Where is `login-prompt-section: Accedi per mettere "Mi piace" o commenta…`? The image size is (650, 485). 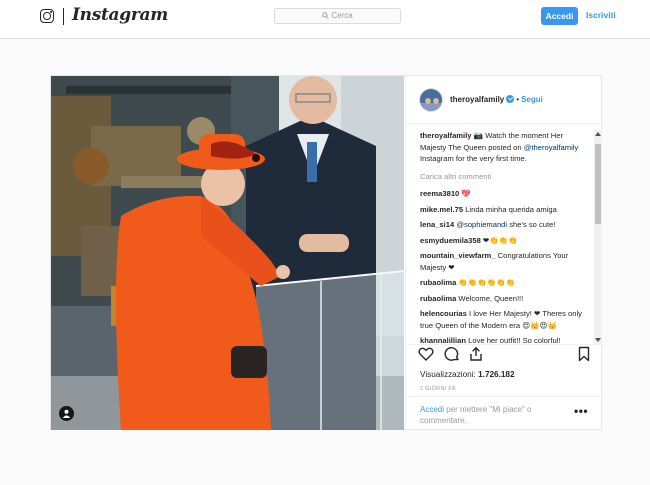
login-prompt-section: Accedi per mettere "Mi piace" o commenta… is located at coordinates (504, 413).